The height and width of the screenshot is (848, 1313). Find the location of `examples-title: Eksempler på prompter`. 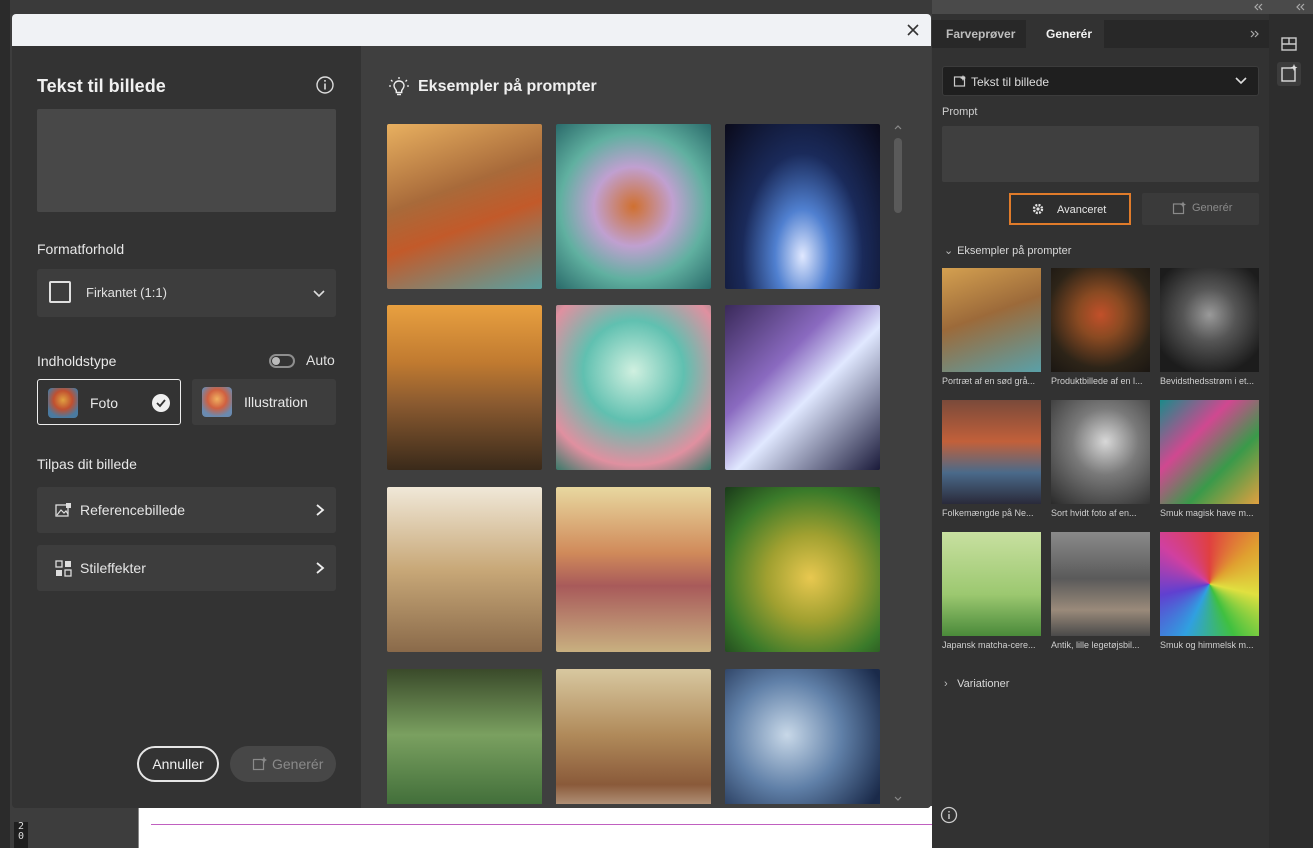

examples-title: Eksempler på prompter is located at coordinates (507, 86).